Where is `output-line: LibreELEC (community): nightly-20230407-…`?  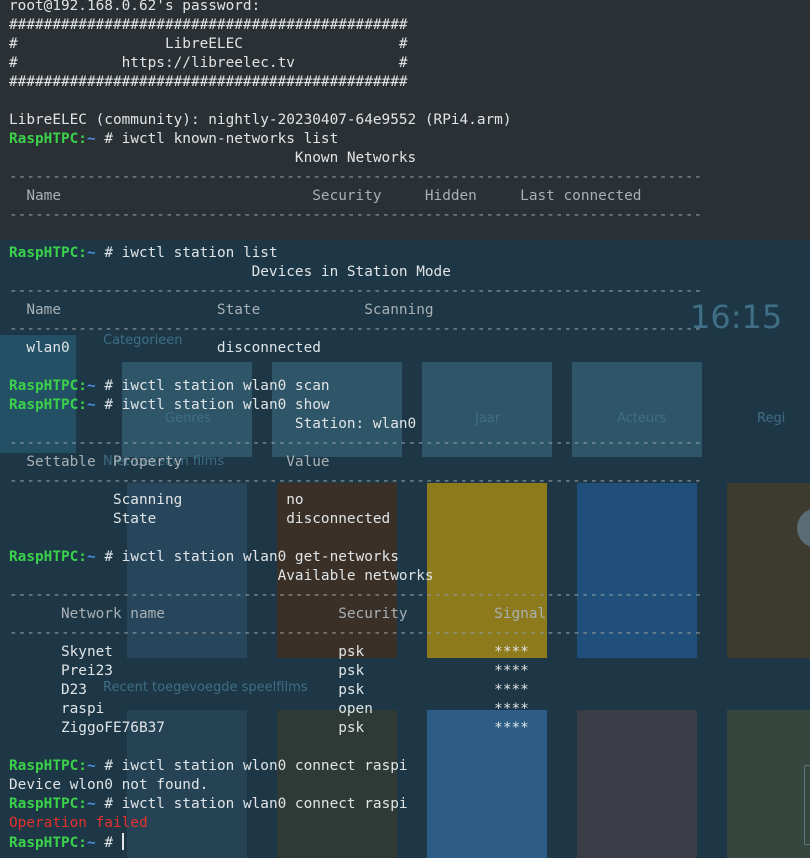
output-line: LibreELEC (community): nightly-20230407-… is located at coordinates (260, 120).